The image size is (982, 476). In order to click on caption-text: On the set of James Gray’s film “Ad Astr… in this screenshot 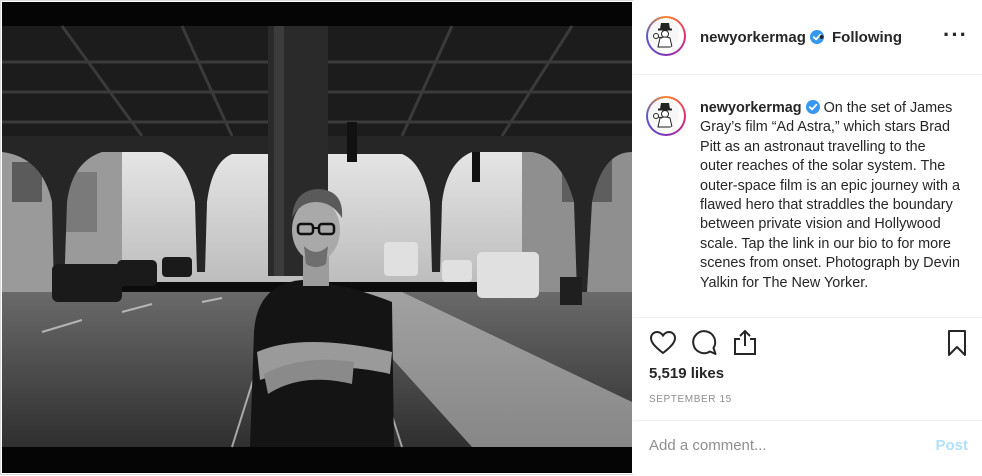, I will do `click(830, 195)`.